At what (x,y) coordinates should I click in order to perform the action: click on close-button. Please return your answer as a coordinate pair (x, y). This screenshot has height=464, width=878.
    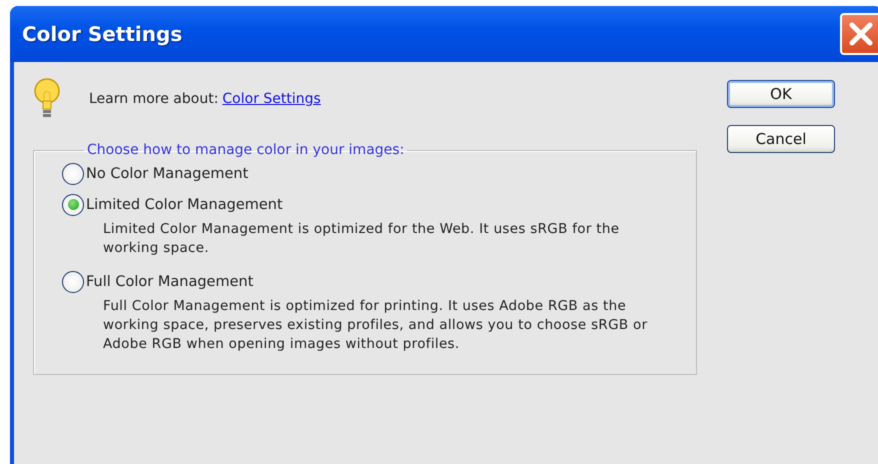
    Looking at the image, I should click on (859, 34).